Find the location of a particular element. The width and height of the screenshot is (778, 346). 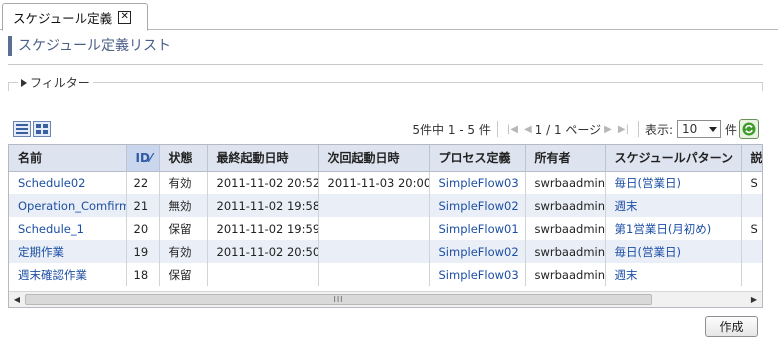

display-label: 表示: is located at coordinates (658, 129).